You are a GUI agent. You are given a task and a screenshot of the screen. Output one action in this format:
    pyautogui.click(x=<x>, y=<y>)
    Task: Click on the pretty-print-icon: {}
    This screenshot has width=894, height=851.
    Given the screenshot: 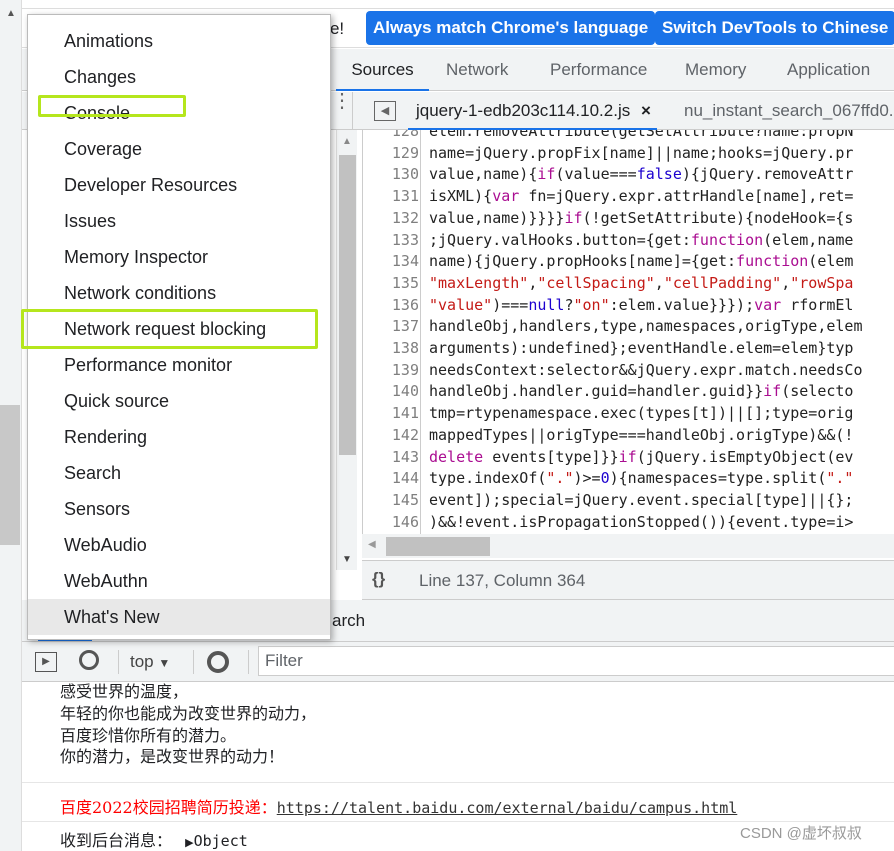 What is the action you would take?
    pyautogui.click(x=378, y=579)
    